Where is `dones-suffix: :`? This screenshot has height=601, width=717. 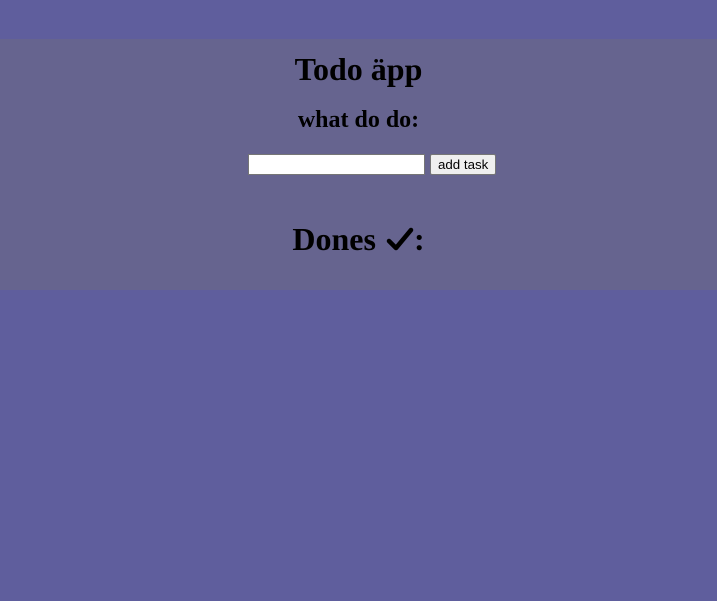
dones-suffix: : is located at coordinates (419, 239).